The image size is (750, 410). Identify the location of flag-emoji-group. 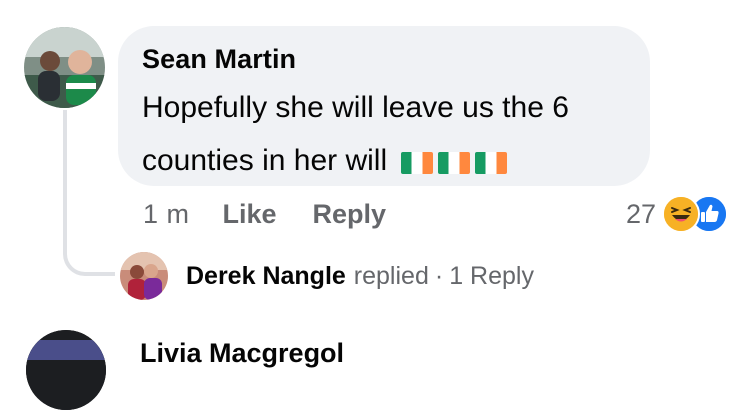
(456, 162).